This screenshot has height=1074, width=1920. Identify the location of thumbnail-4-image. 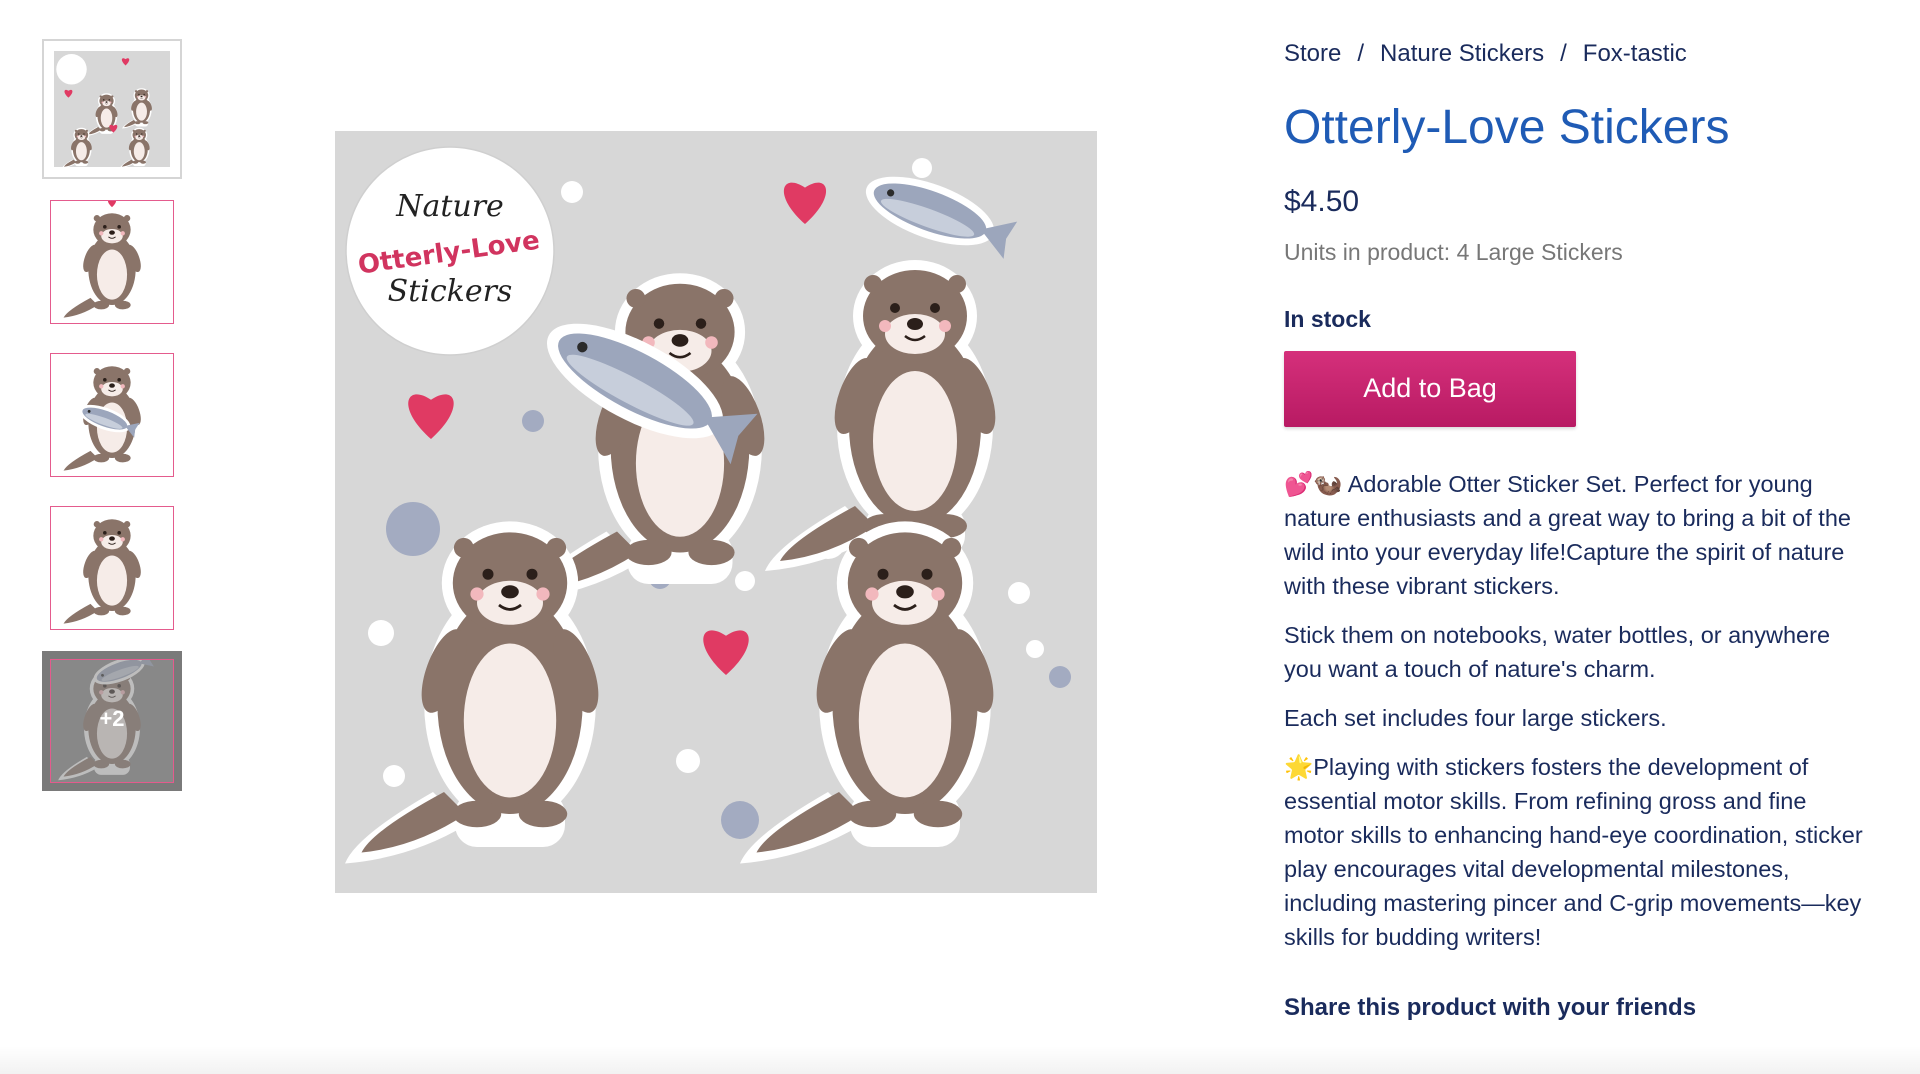
(101, 571).